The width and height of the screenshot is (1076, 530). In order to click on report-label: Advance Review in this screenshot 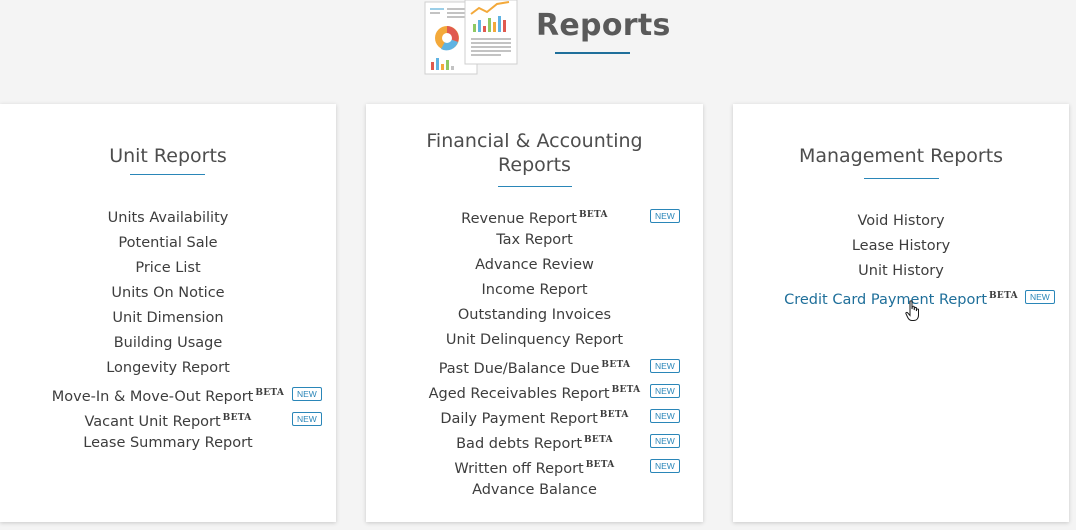, I will do `click(534, 265)`.